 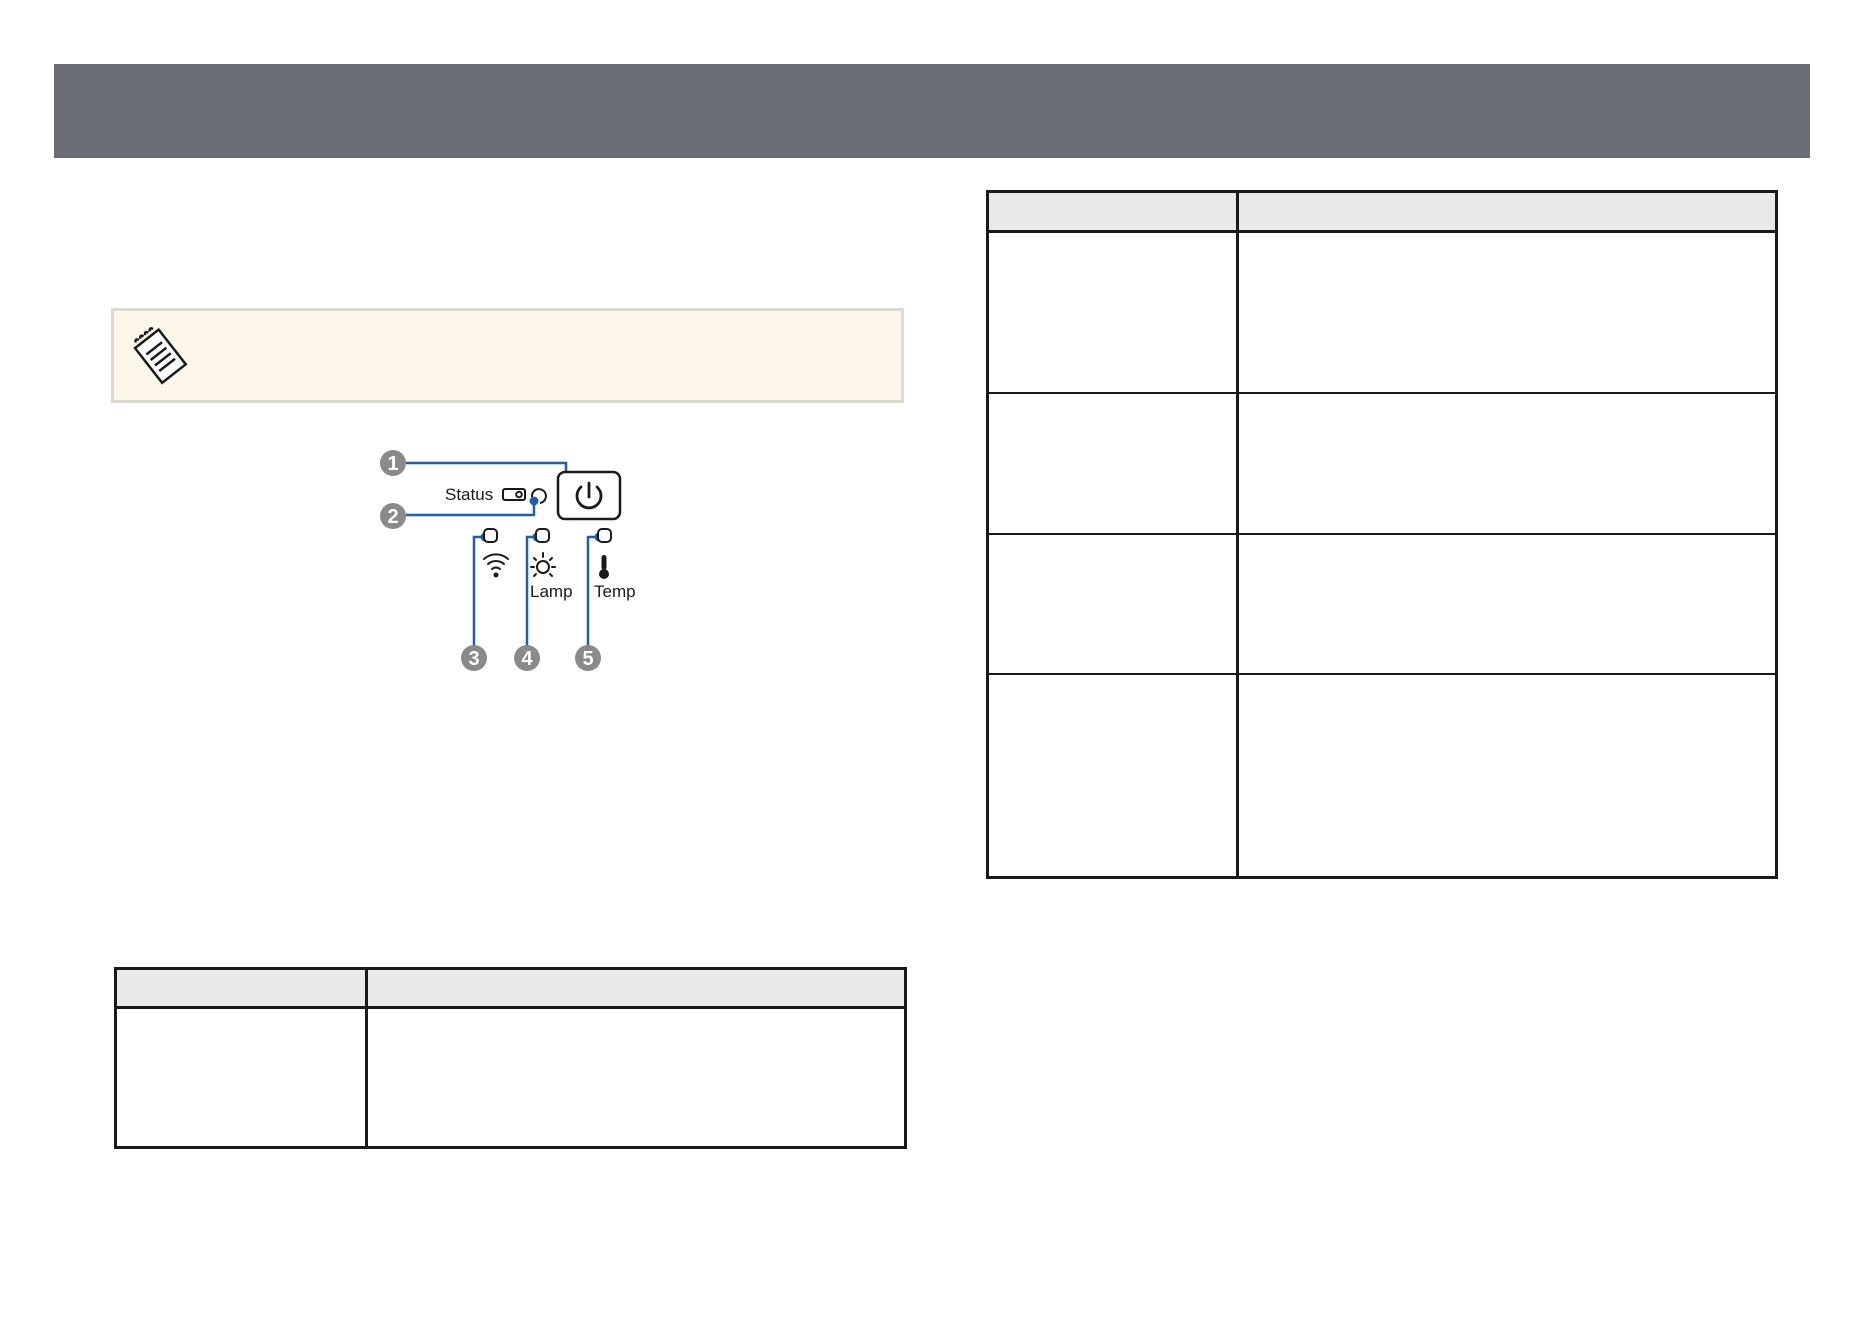 I want to click on callout-2: 2, so click(x=393, y=516).